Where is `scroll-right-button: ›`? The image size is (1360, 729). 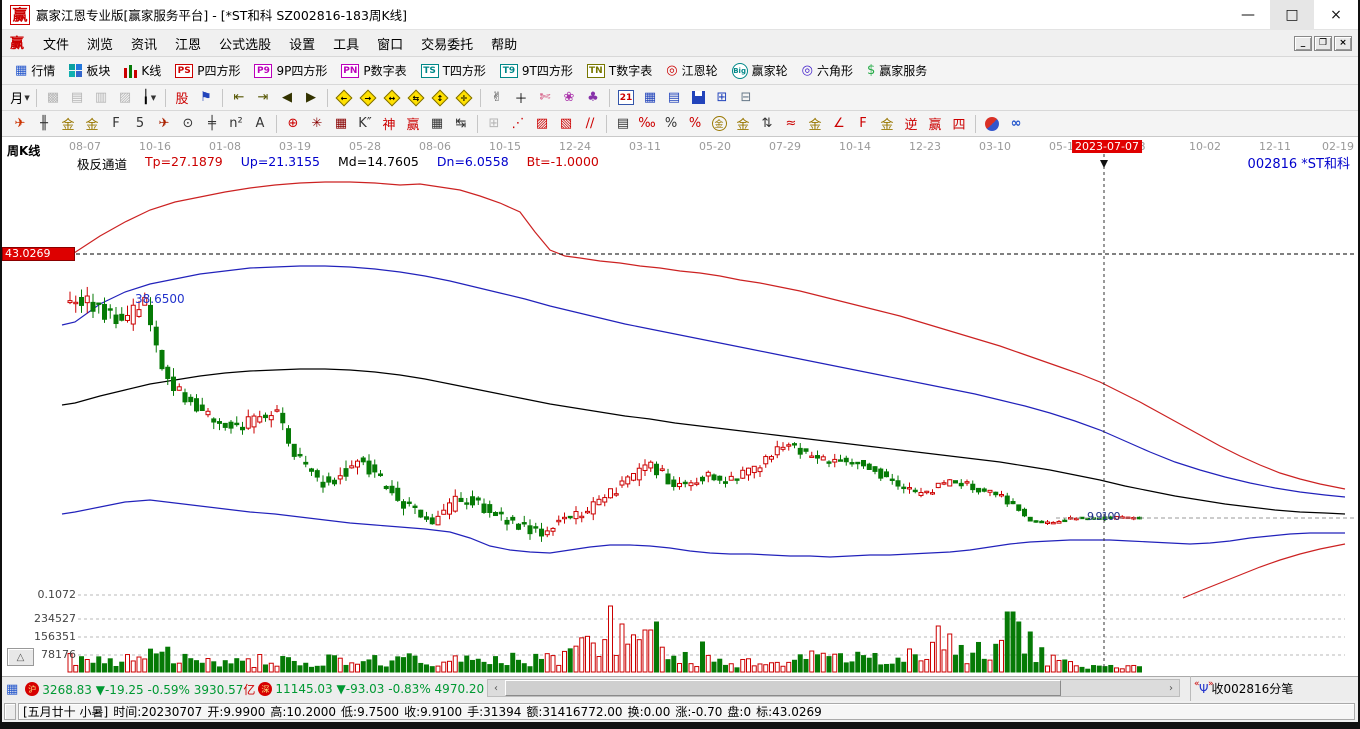
scroll-right-button: › is located at coordinates (1171, 688).